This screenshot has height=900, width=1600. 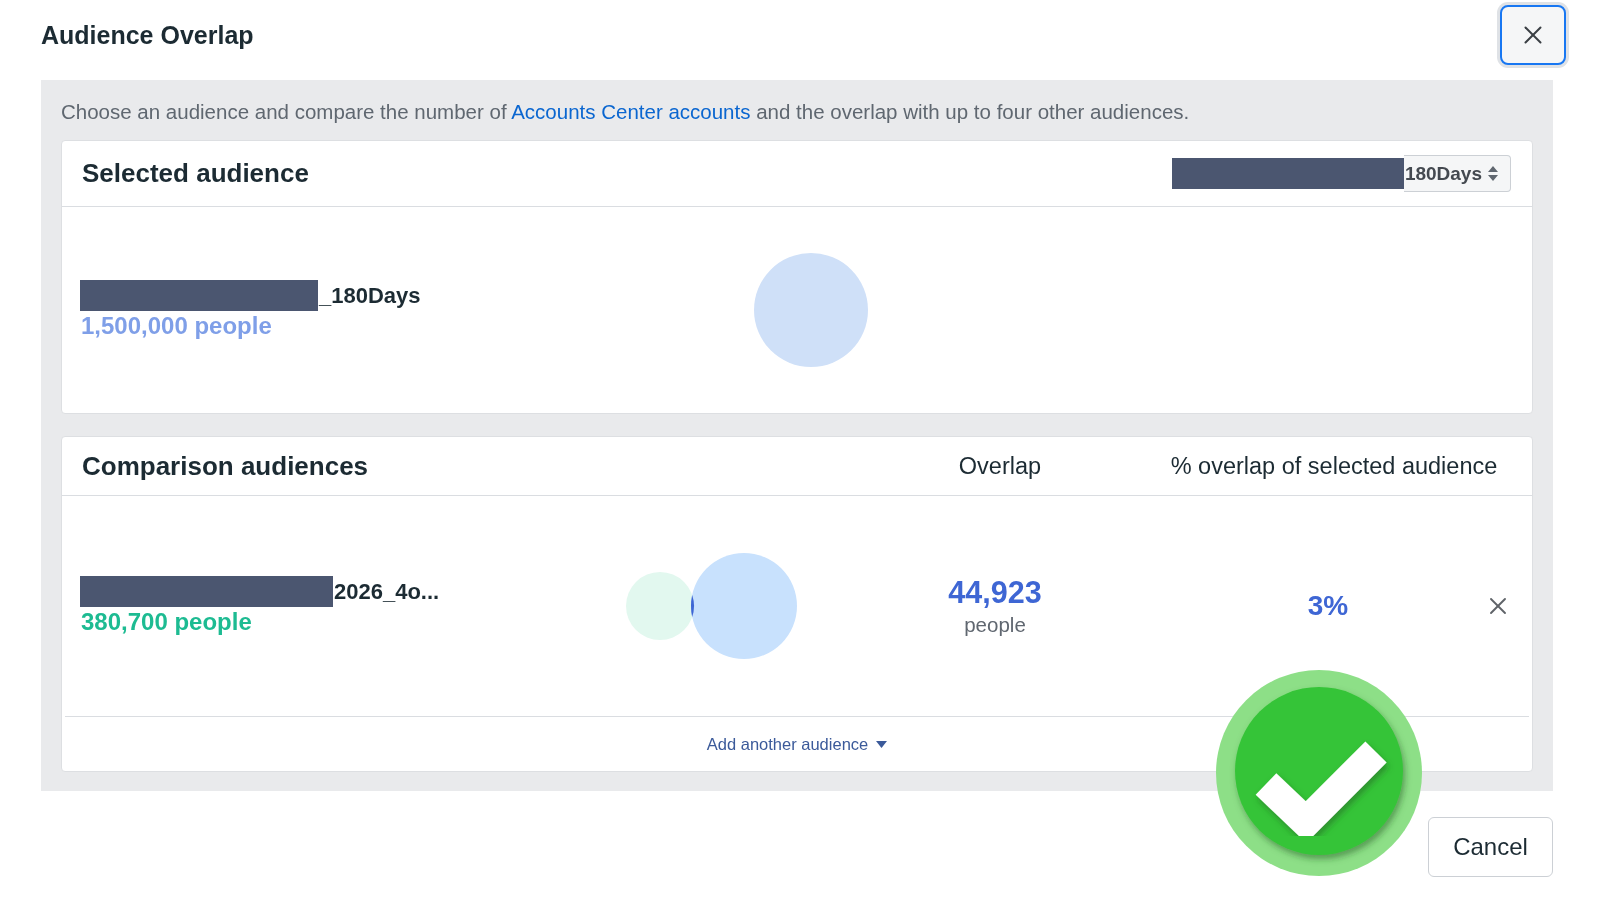 What do you see at coordinates (225, 466) in the screenshot?
I see `section-title: Comparison audiences` at bounding box center [225, 466].